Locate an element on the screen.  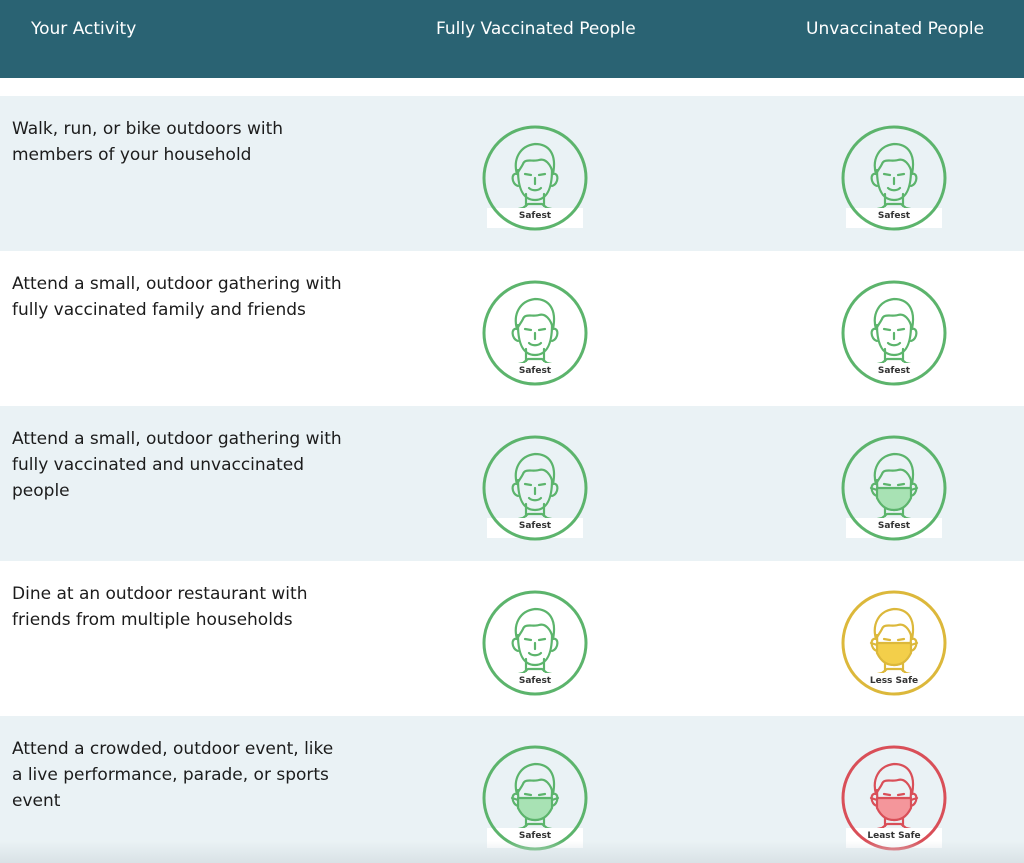
safety-icon: Less Safe is located at coordinates (894, 643).